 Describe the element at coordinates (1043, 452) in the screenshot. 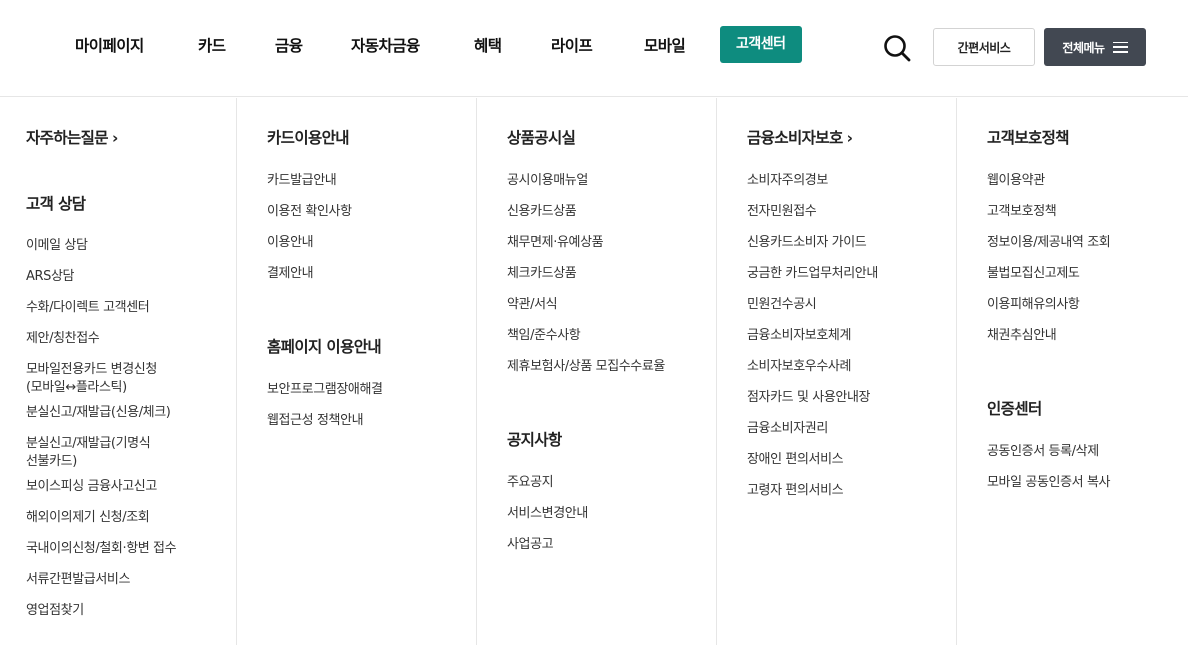

I see `menu-link: 공동인증서 등록/삭제` at that location.